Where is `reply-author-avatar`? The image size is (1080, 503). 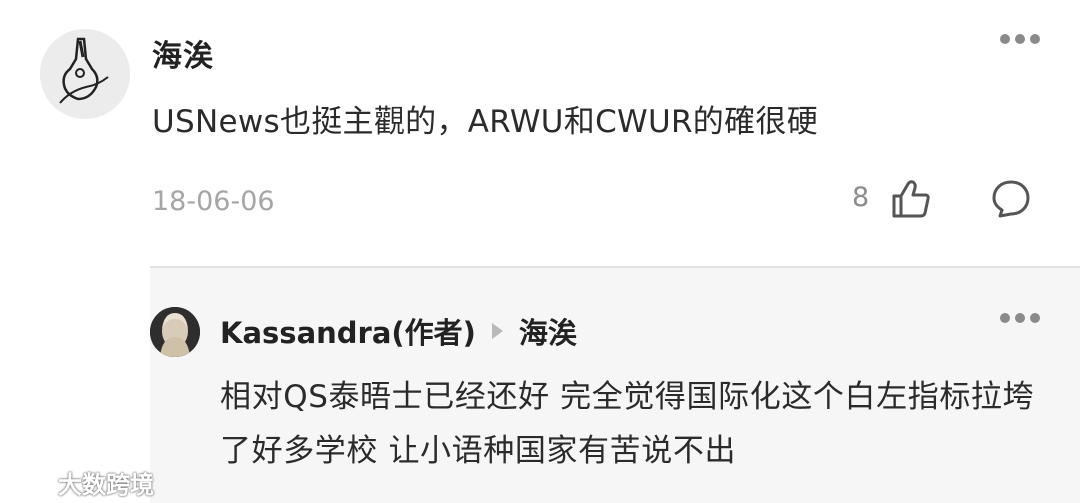
reply-author-avatar is located at coordinates (175, 332).